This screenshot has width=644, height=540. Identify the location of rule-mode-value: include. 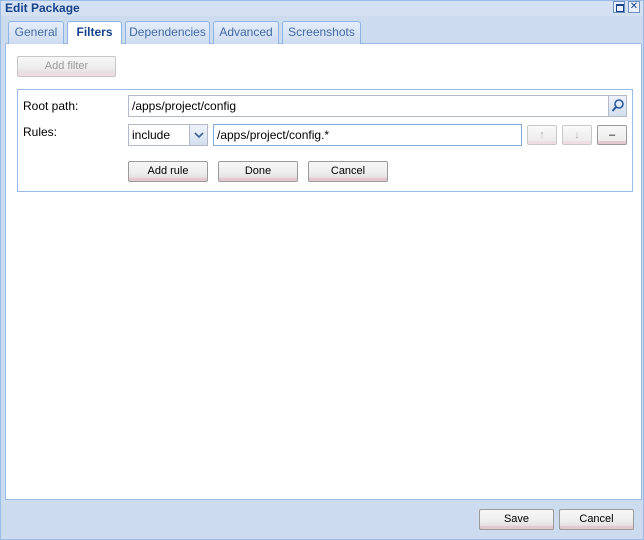
(151, 135).